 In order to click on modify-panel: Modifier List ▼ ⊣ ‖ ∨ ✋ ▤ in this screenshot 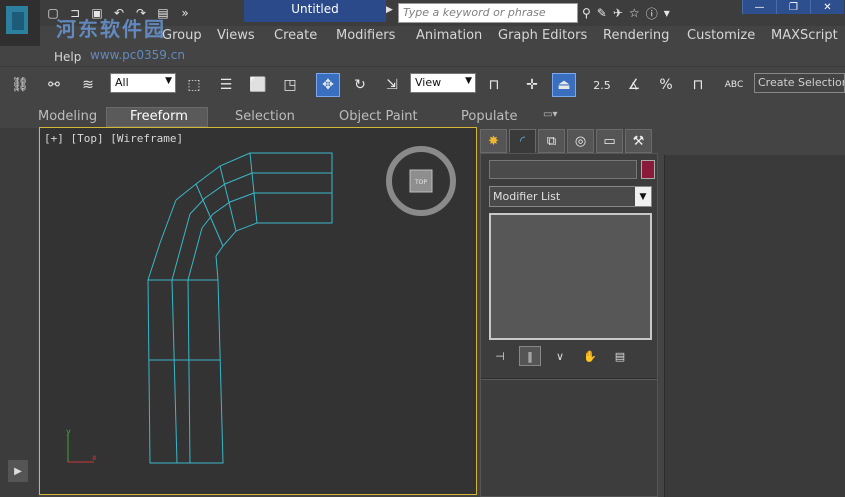, I will do `click(569, 325)`.